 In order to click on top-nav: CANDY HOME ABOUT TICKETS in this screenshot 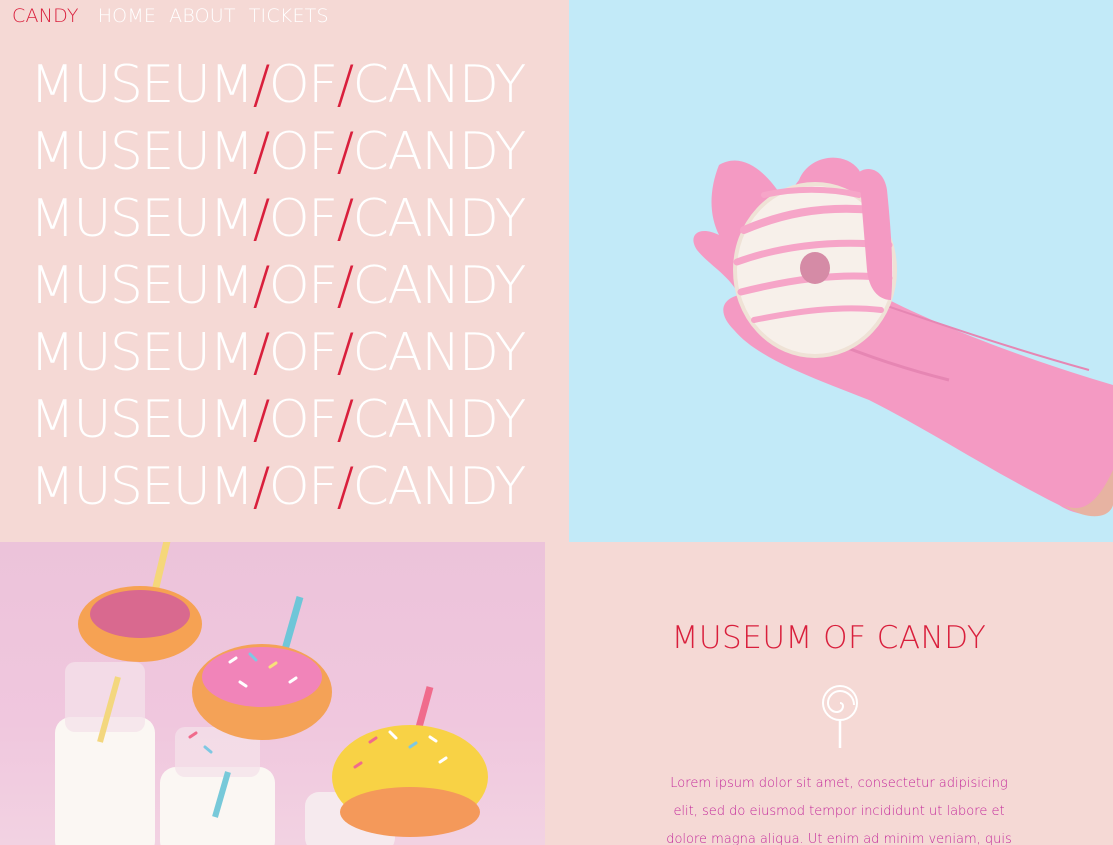, I will do `click(171, 16)`.